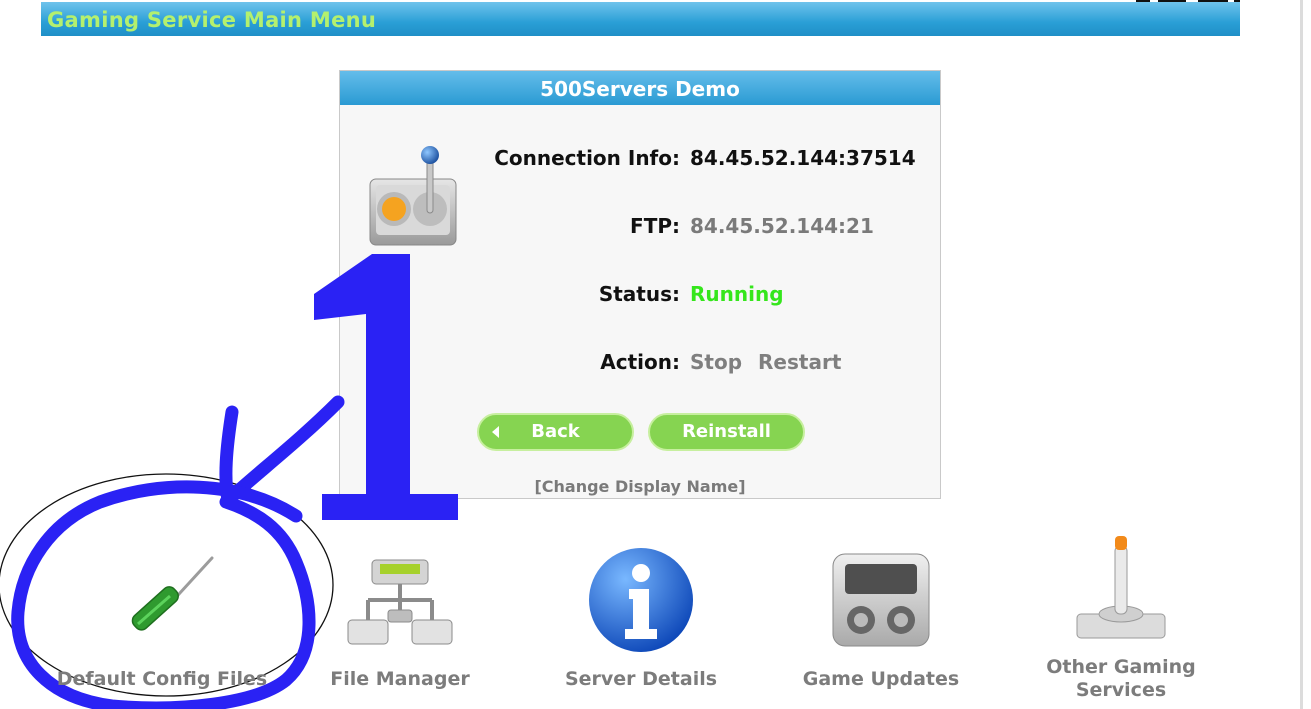 This screenshot has width=1311, height=709. I want to click on reinstall-button-label: Reinstall, so click(726, 431).